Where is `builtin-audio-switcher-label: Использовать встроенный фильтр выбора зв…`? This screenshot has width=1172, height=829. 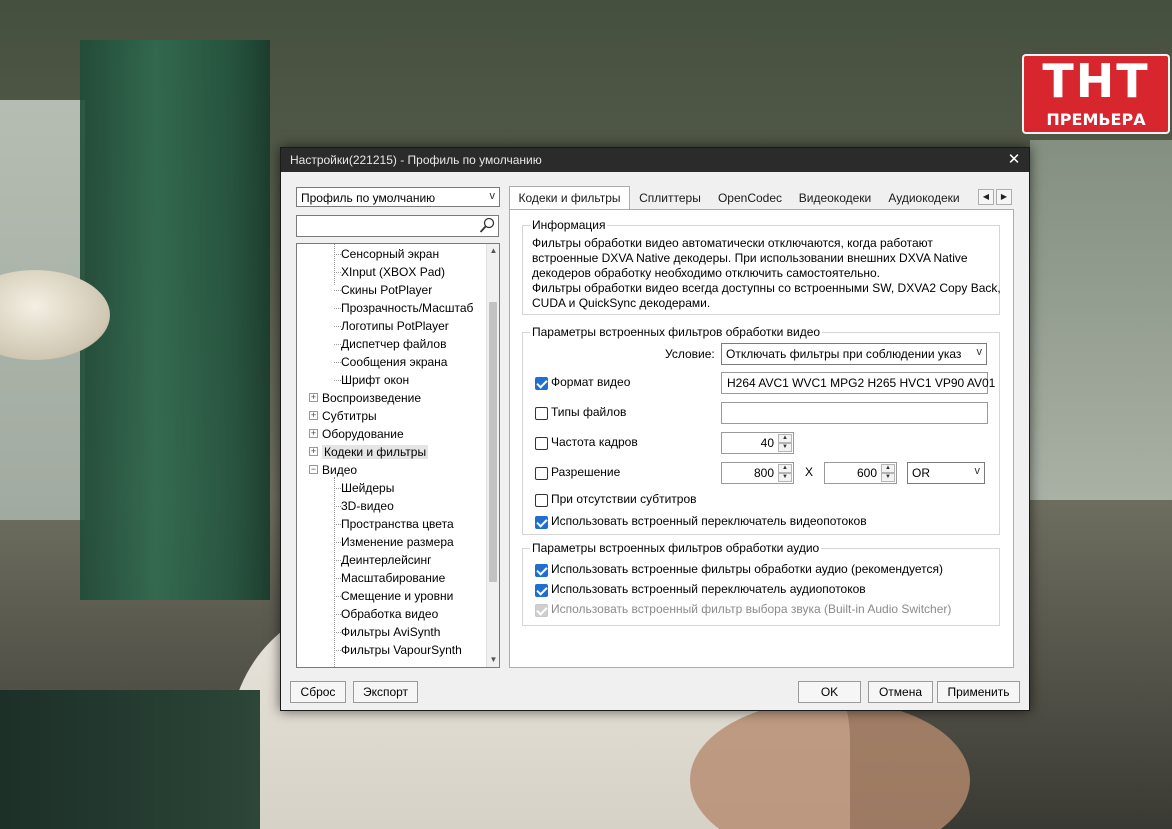
builtin-audio-switcher-label: Использовать встроенный фильтр выбора зв… is located at coordinates (751, 609).